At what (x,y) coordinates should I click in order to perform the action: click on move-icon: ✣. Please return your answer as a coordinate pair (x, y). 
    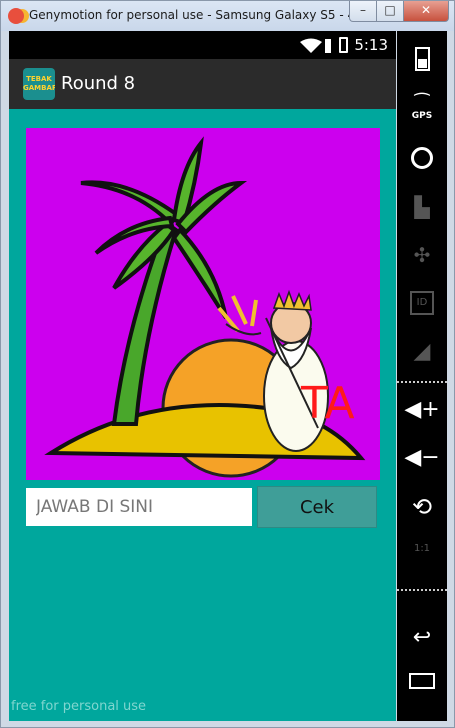
    Looking at the image, I should click on (422, 255).